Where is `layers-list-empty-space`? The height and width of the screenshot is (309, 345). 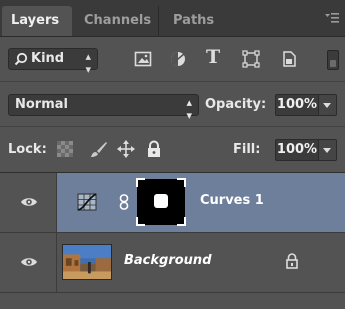 layers-list-empty-space is located at coordinates (172, 301).